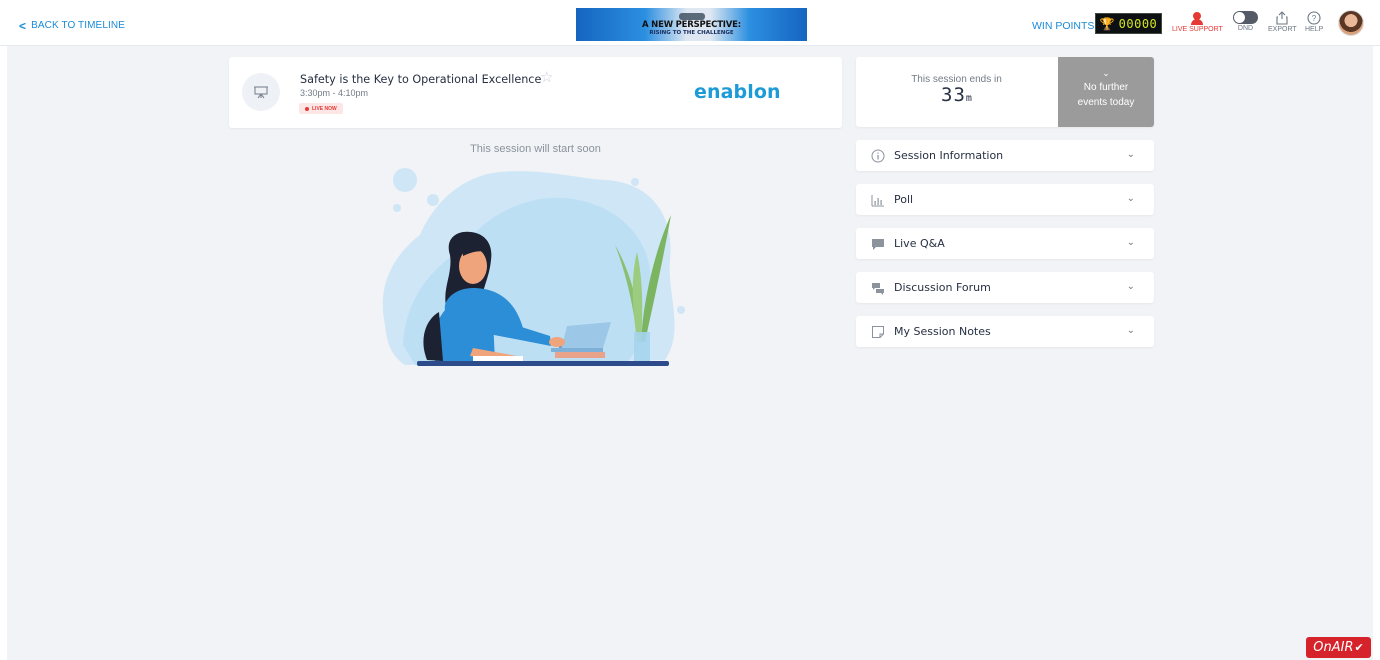 The height and width of the screenshot is (660, 1380). I want to click on onair-logo: OnAIR ✔, so click(1338, 647).